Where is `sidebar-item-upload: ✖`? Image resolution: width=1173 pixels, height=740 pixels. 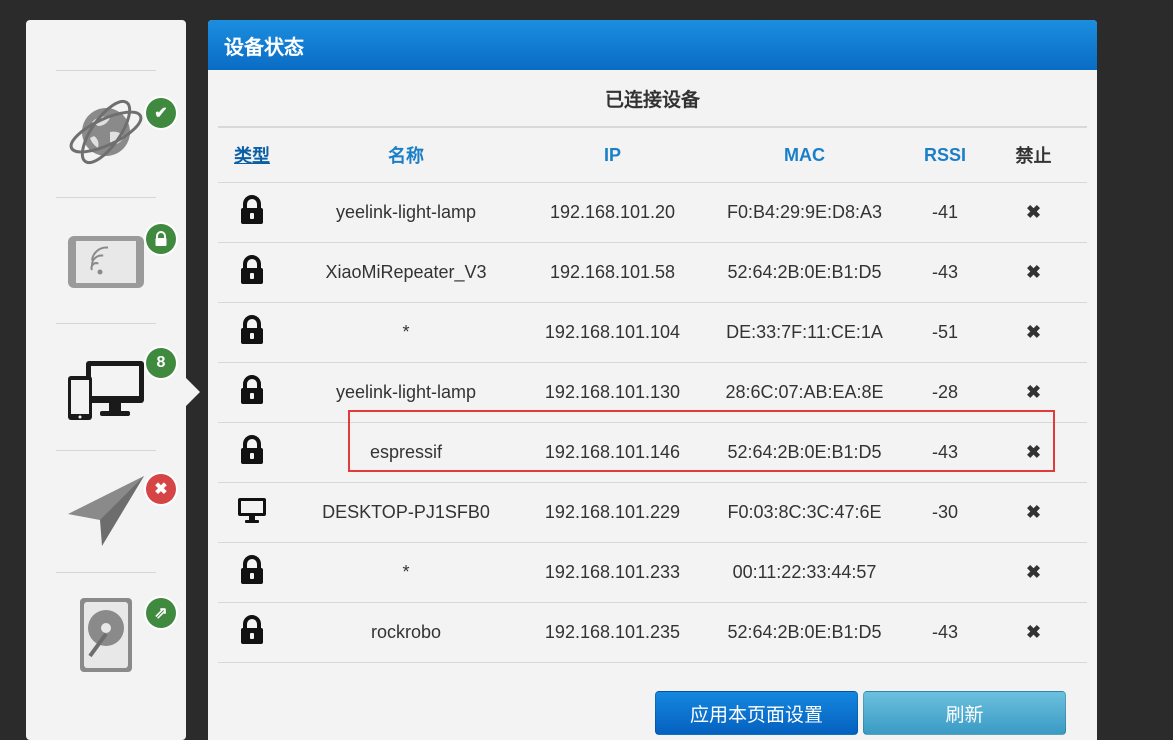
sidebar-item-upload: ✖ is located at coordinates (126, 527).